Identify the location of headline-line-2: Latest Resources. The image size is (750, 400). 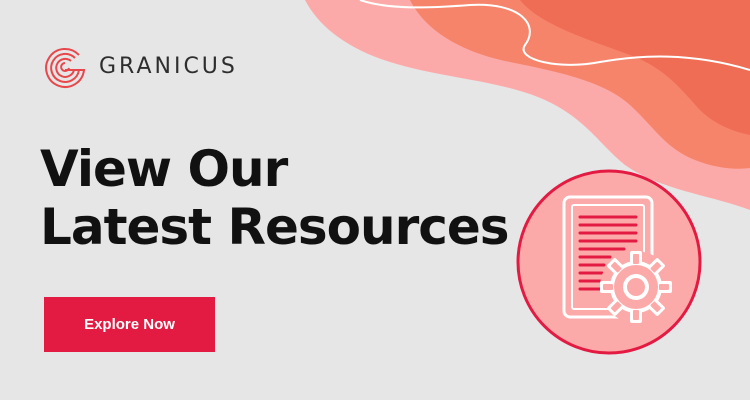
(275, 227).